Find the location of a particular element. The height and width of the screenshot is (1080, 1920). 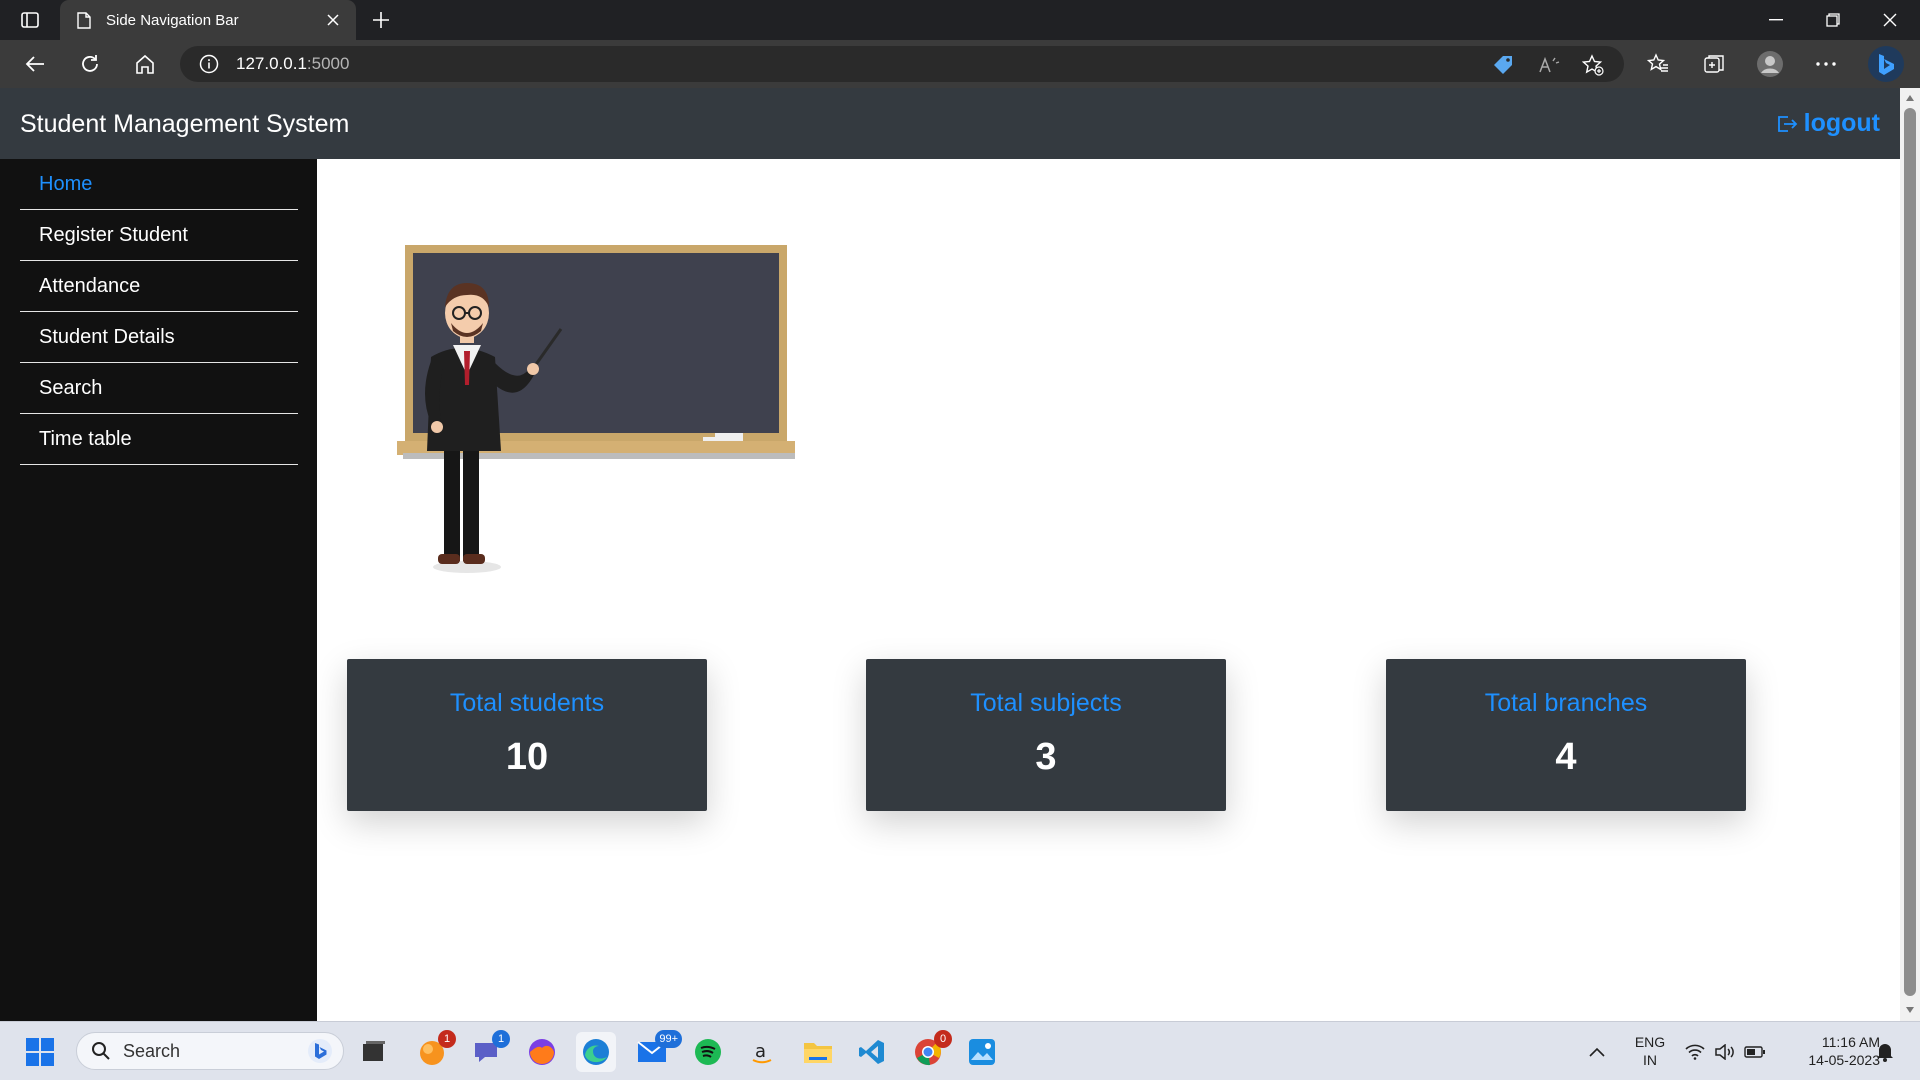

spotify-icon is located at coordinates (708, 1052).